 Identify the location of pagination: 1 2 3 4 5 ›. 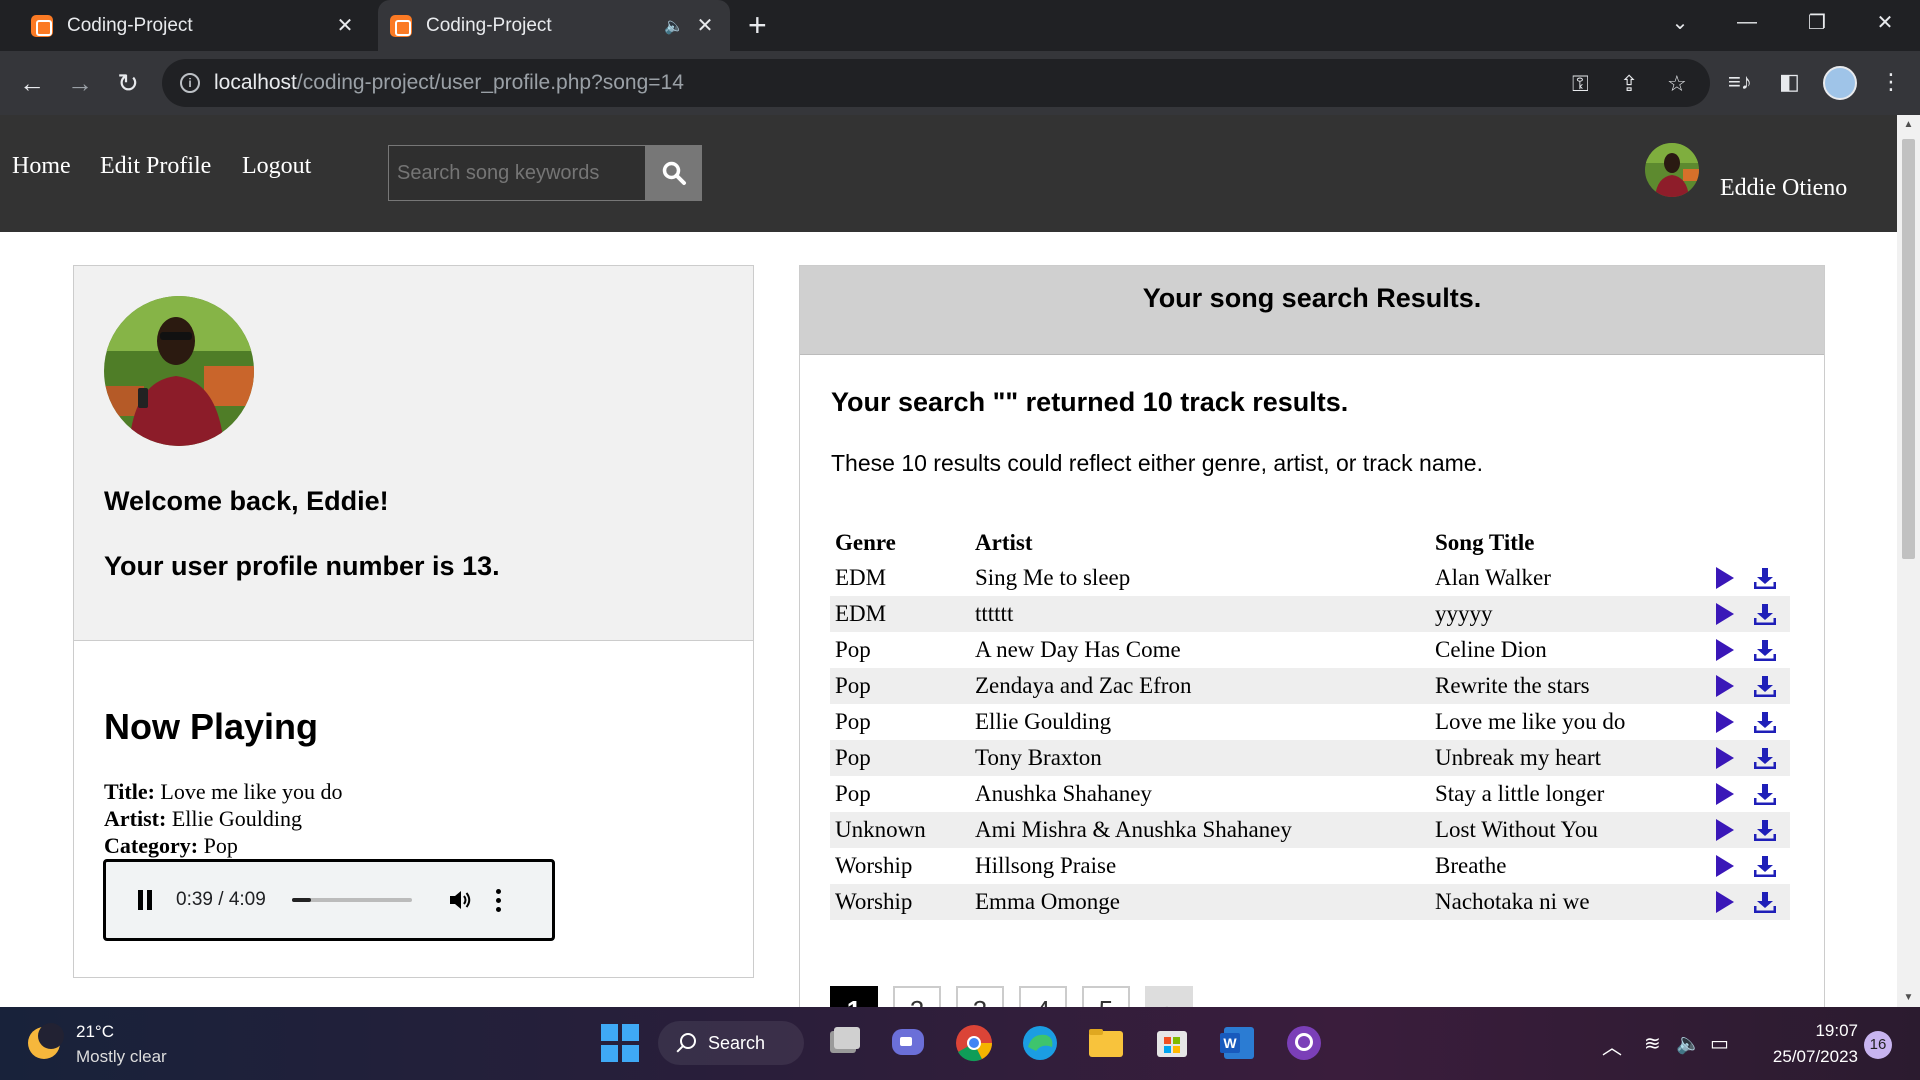
(1011, 996).